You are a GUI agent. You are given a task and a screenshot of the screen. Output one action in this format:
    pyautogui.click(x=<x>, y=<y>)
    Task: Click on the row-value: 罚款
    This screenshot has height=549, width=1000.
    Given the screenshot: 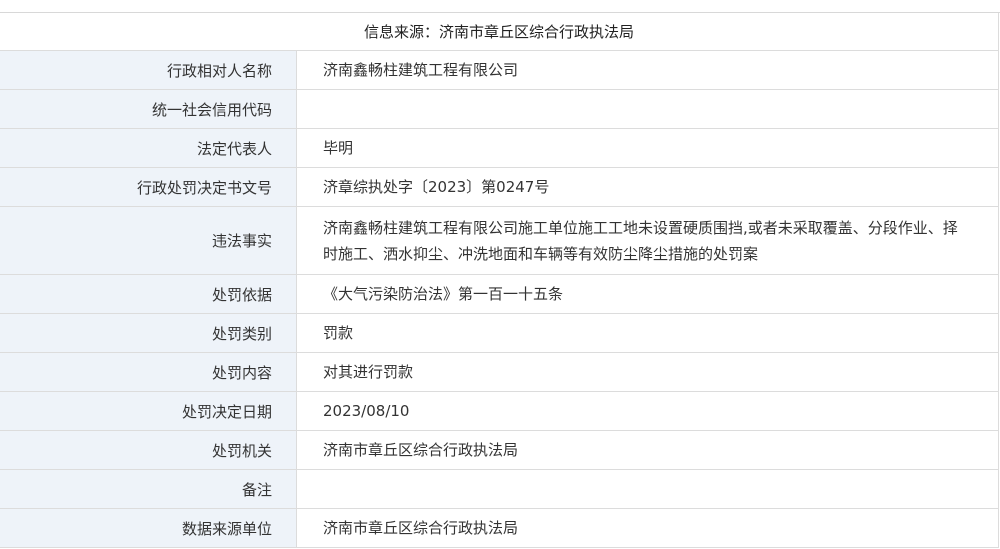 What is the action you would take?
    pyautogui.click(x=338, y=333)
    